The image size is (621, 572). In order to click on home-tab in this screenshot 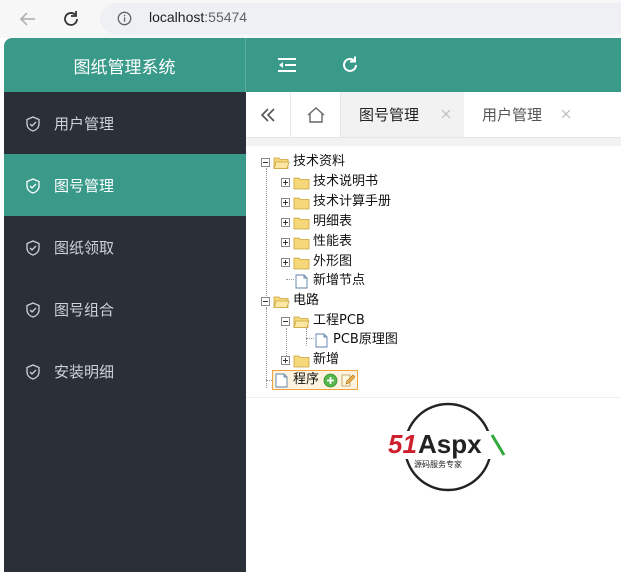, I will do `click(316, 114)`.